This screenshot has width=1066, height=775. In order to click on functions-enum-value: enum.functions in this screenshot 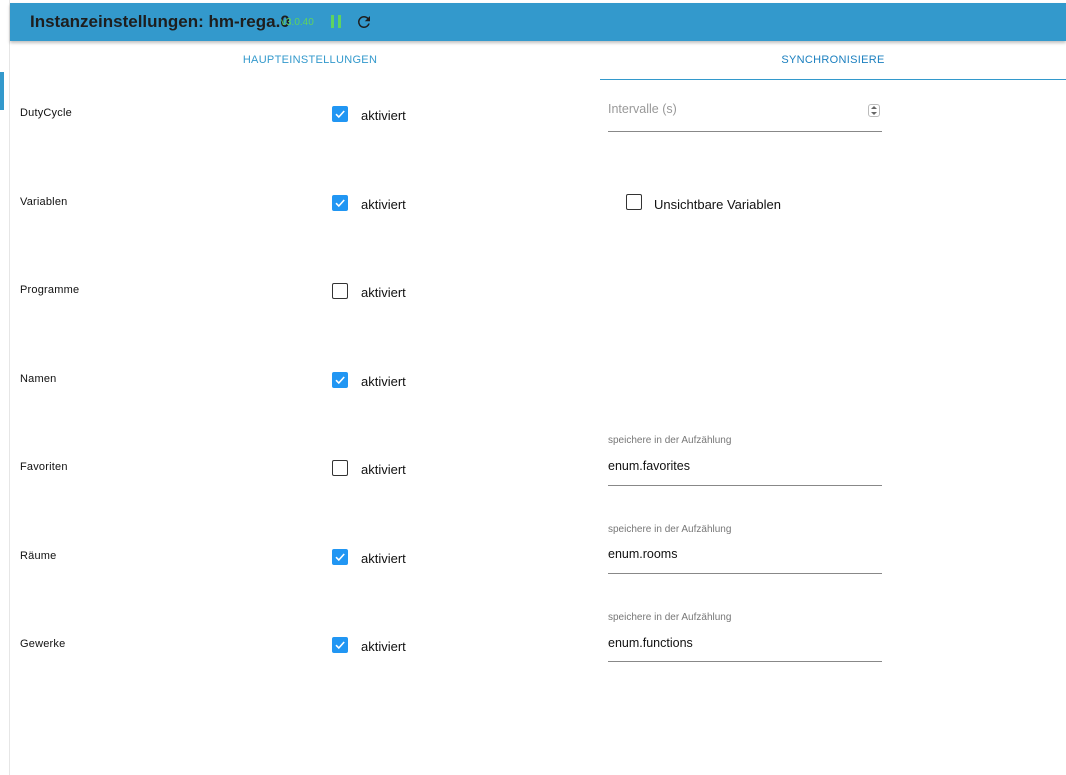, I will do `click(650, 643)`.